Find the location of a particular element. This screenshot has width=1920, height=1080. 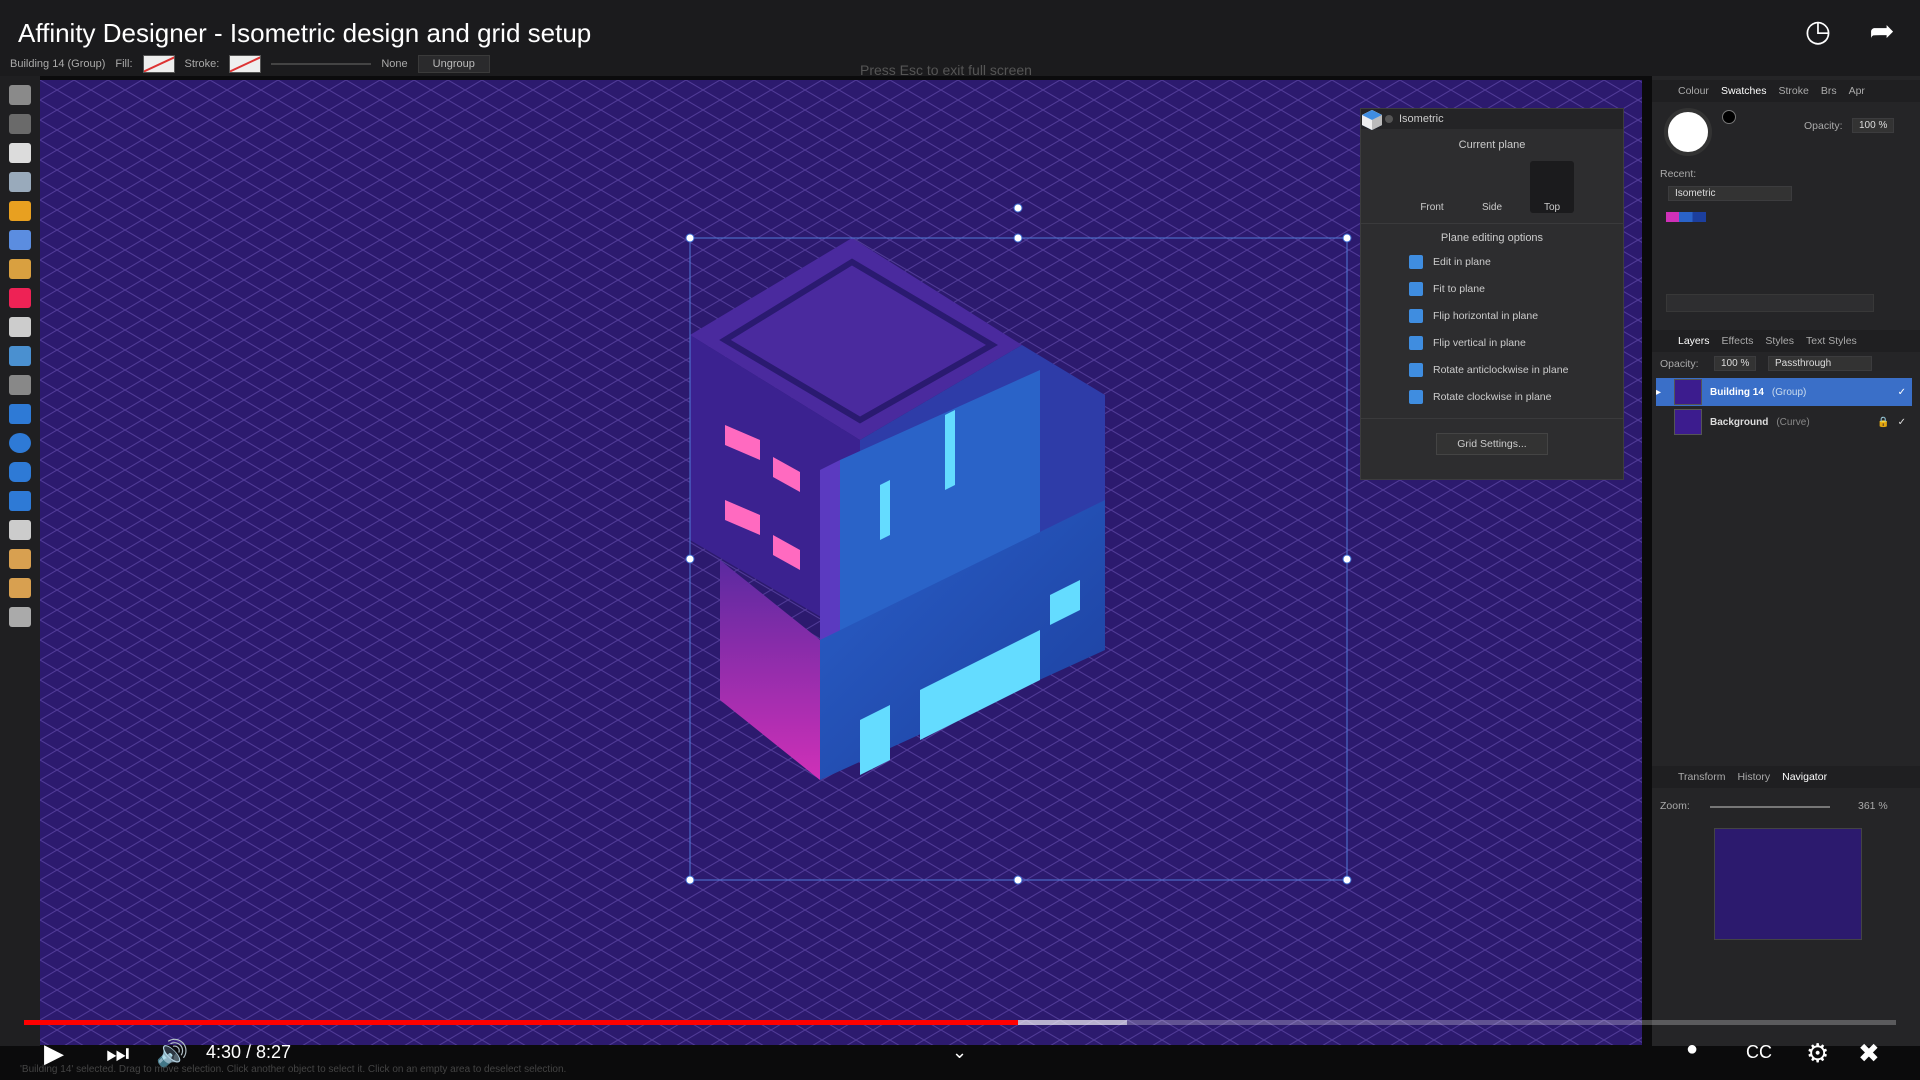

layer-name: Background is located at coordinates (1739, 422).